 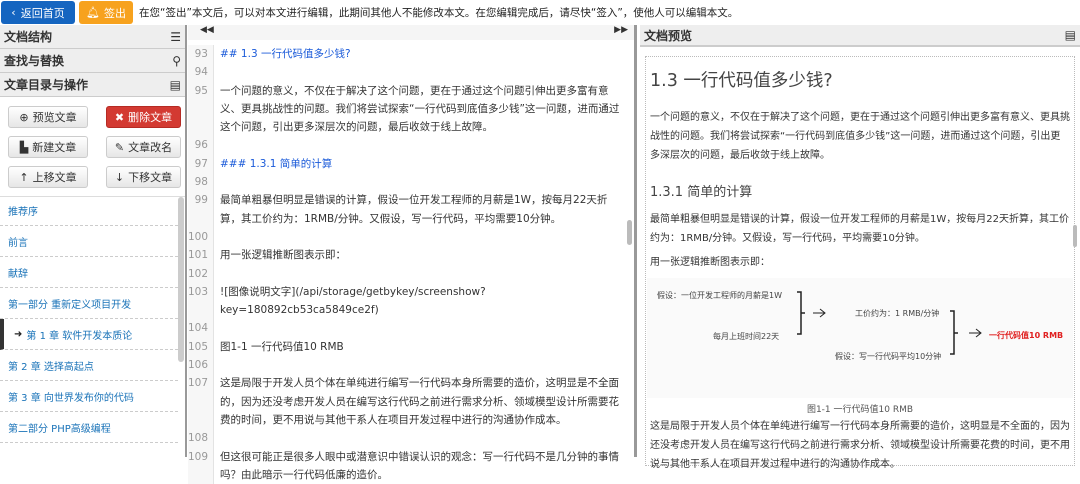 What do you see at coordinates (629, 232) in the screenshot?
I see `editor-scrollbar` at bounding box center [629, 232].